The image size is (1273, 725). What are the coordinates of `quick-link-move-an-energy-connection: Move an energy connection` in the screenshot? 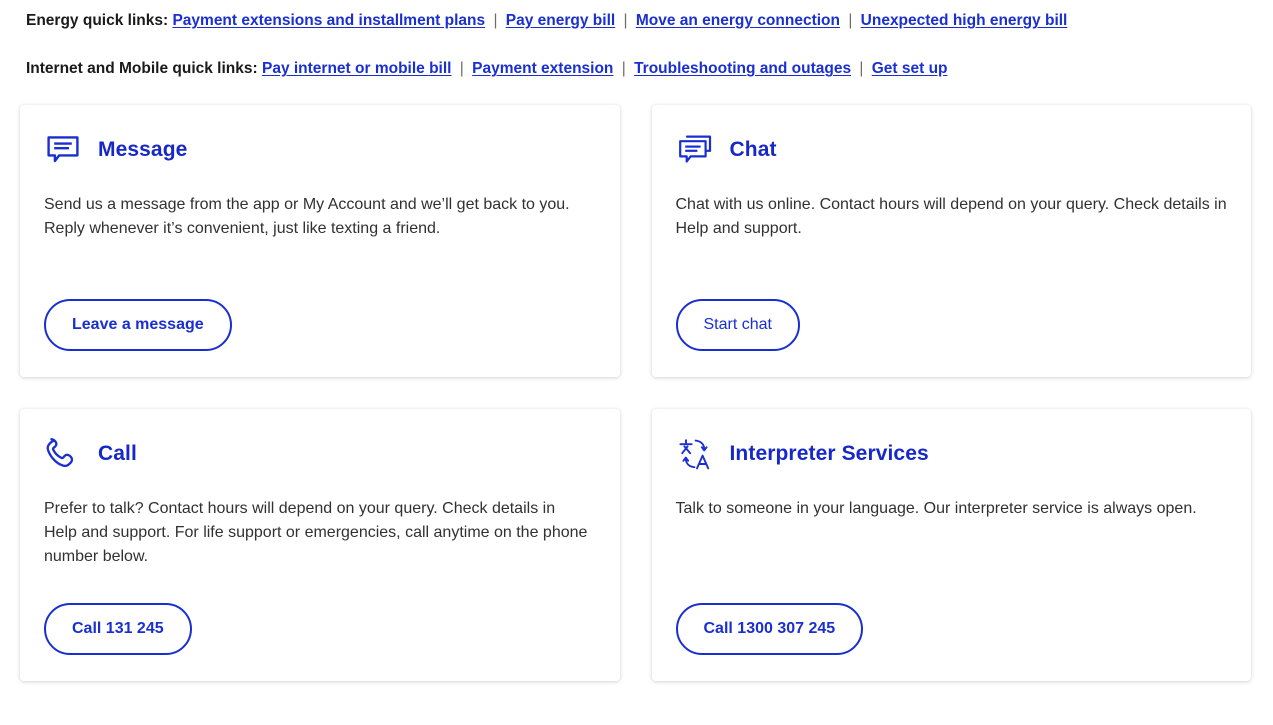 It's located at (738, 20).